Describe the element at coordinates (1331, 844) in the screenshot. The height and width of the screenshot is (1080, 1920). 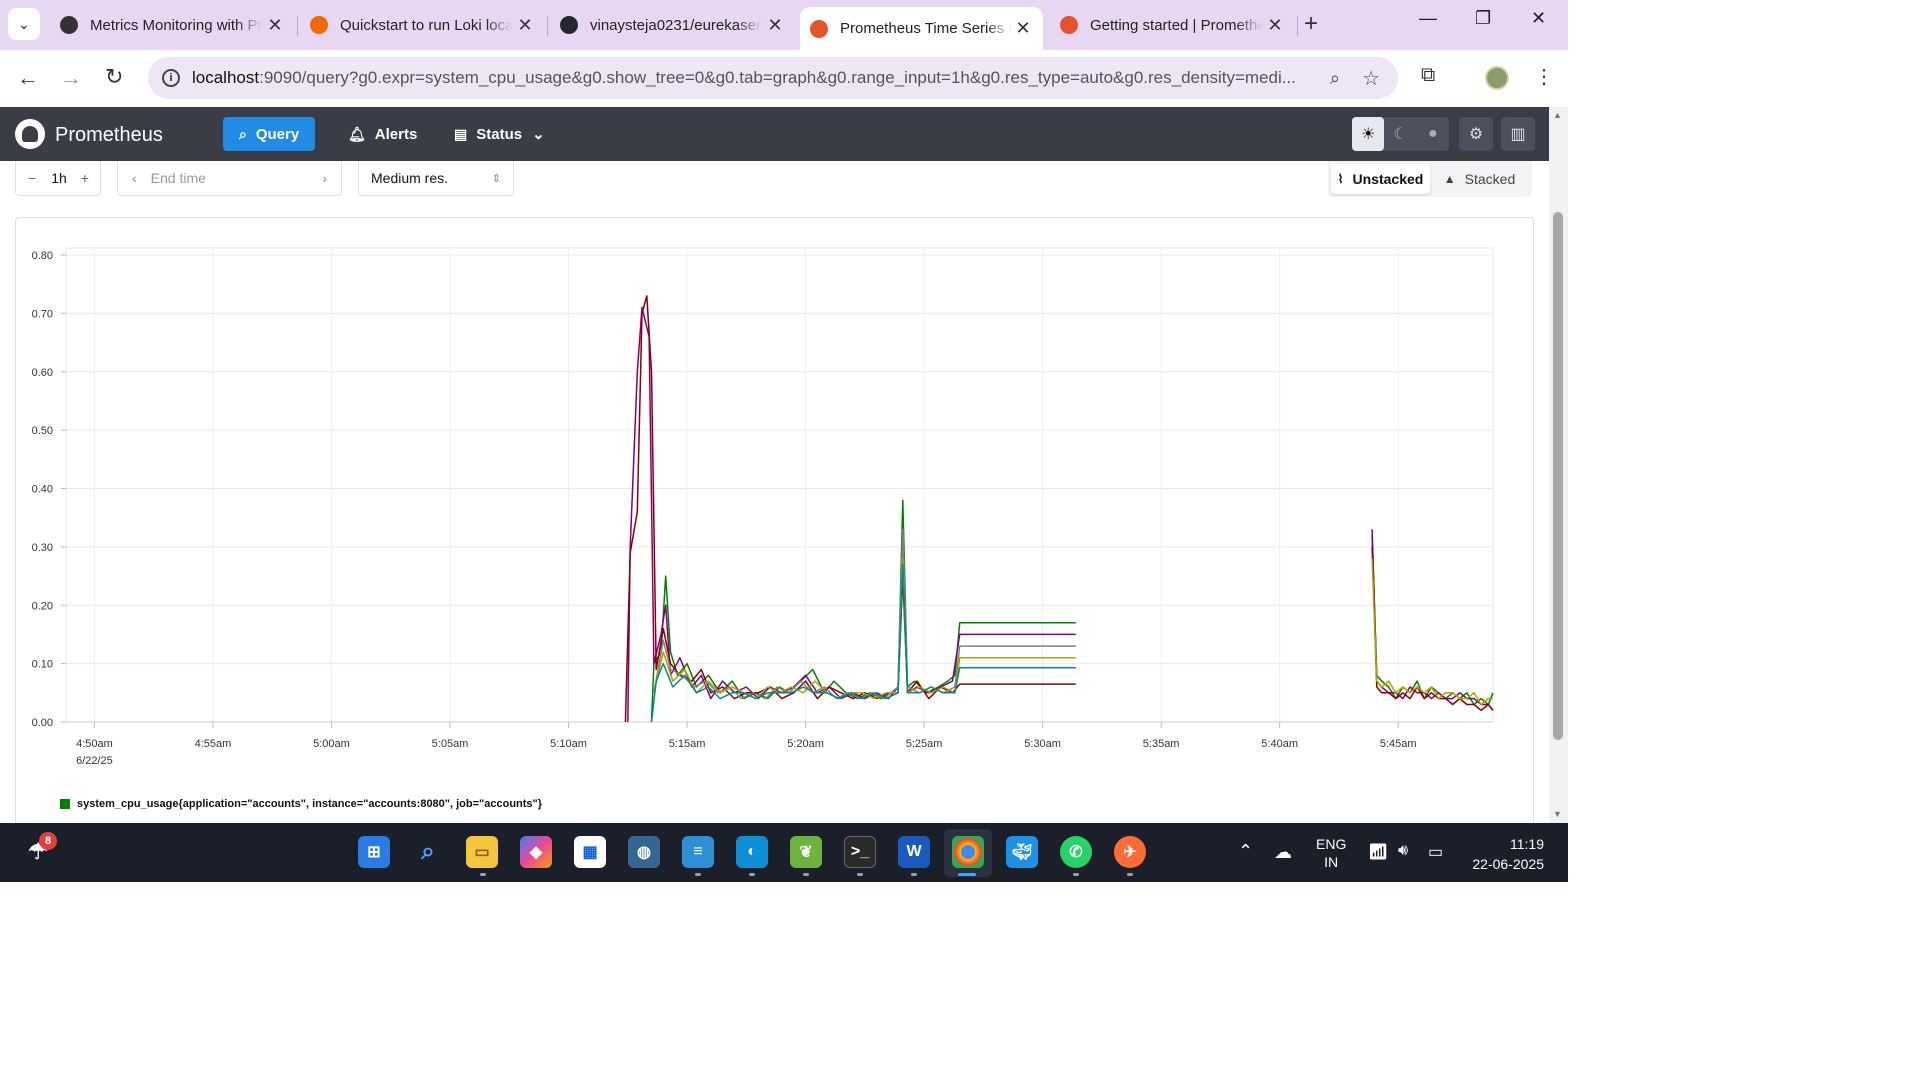
I see `language-code: ENG` at that location.